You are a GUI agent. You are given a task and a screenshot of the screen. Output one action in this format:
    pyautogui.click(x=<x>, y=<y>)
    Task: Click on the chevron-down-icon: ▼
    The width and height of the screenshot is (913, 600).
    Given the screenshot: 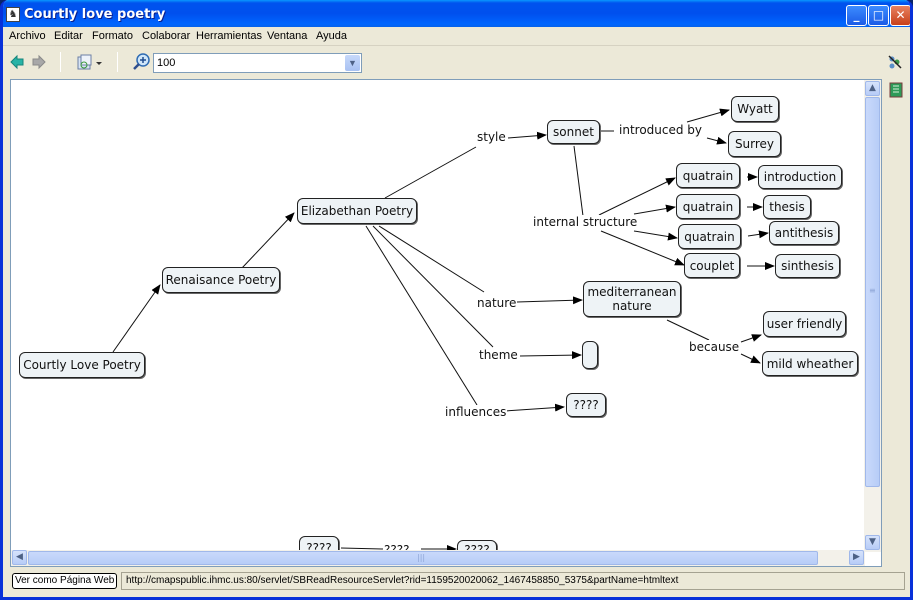 What is the action you would take?
    pyautogui.click(x=352, y=63)
    